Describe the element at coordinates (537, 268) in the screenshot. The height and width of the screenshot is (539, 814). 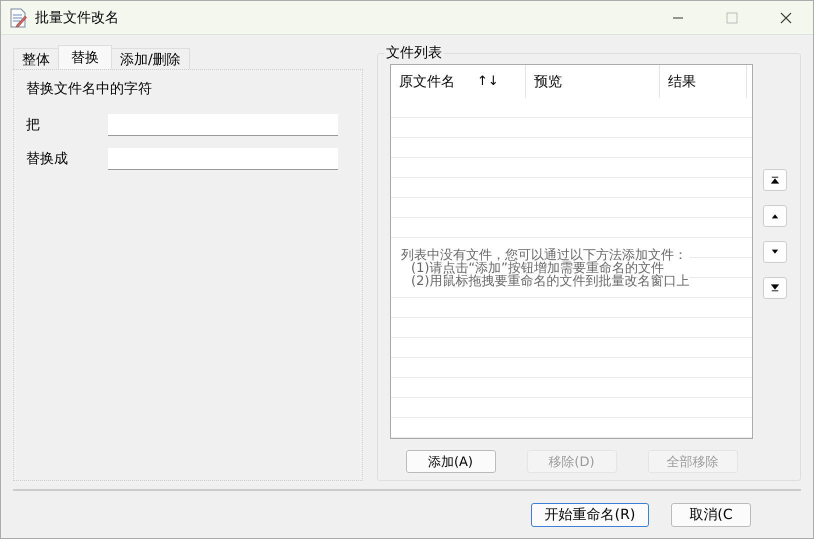
I see `empty-list-message: (1)请点击“添加”按钮增加需要重命名的文件` at that location.